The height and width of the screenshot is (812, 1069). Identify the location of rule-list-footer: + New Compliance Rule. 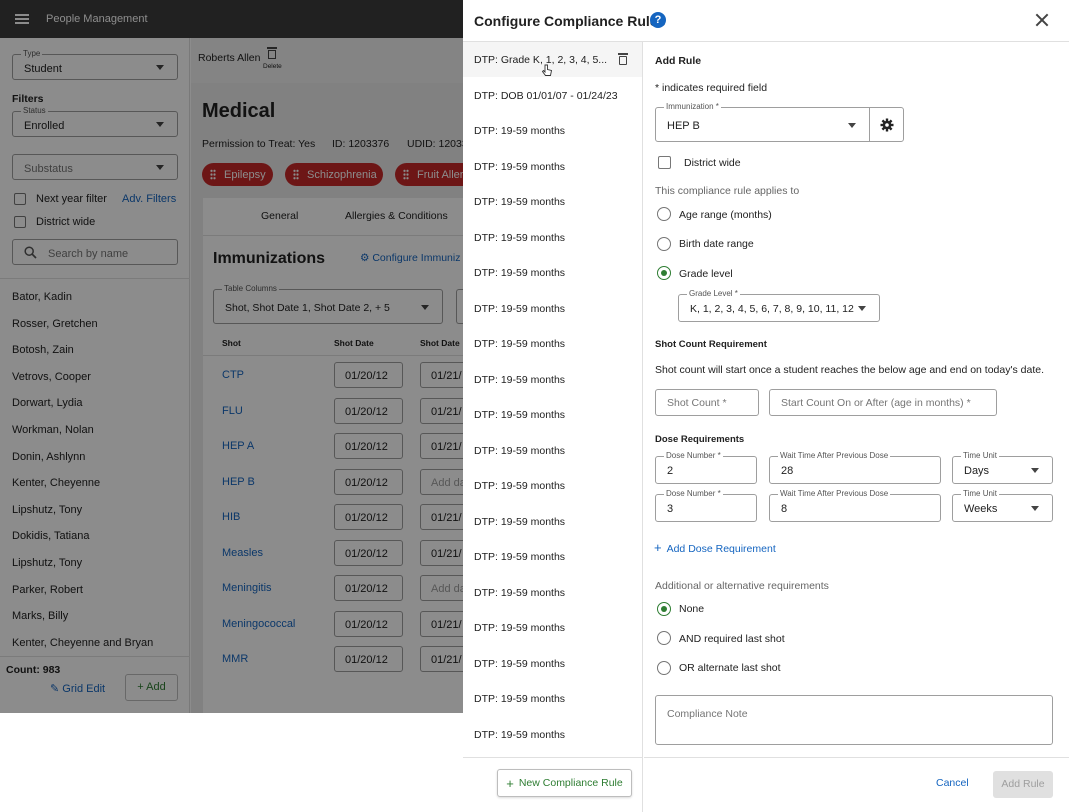
(553, 784).